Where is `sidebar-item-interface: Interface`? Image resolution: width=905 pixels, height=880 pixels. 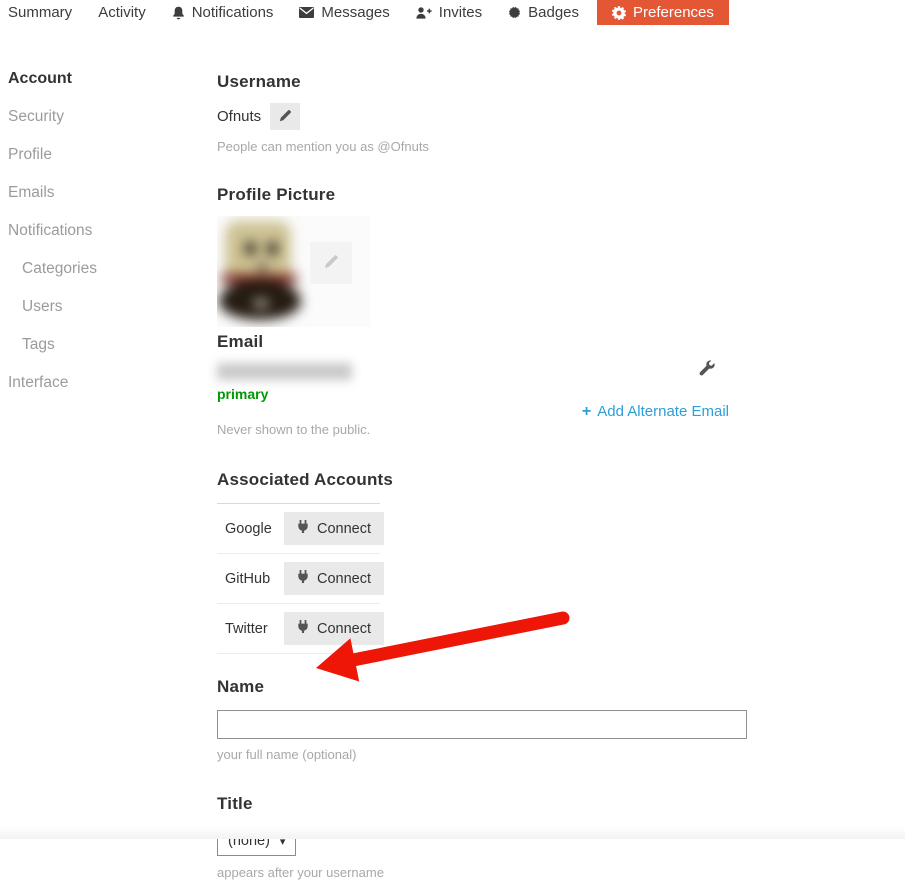
sidebar-item-interface: Interface is located at coordinates (112, 383).